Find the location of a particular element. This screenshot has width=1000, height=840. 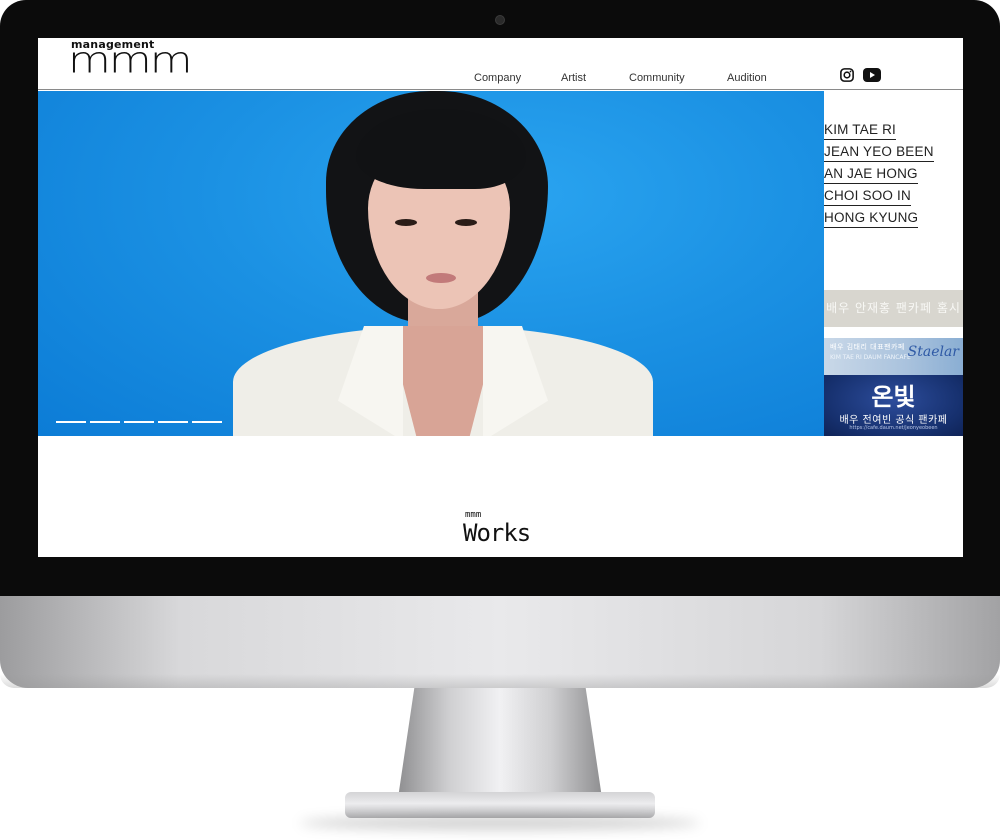

banner-text: 배우 김태리 대표팬카페 is located at coordinates (867, 347).